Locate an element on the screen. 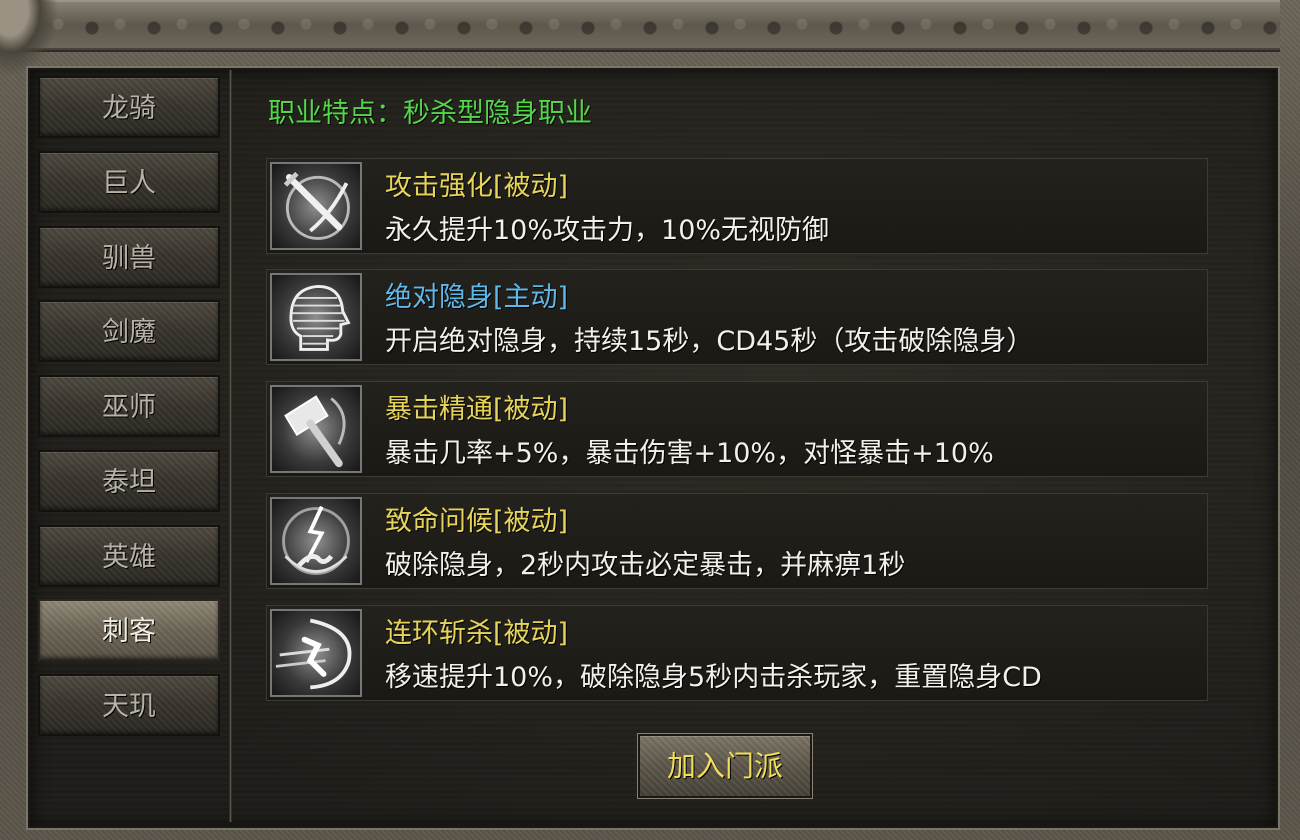  skill-description: 开启绝对隐身，持续15秒，CD45秒（攻击破除隐身） is located at coordinates (709, 341).